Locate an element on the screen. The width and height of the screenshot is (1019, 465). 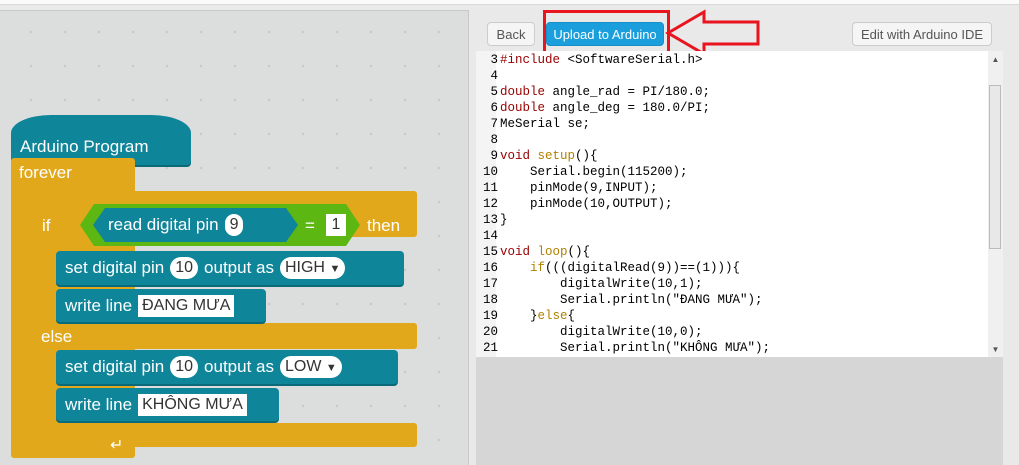
top-border is located at coordinates (509, 2).